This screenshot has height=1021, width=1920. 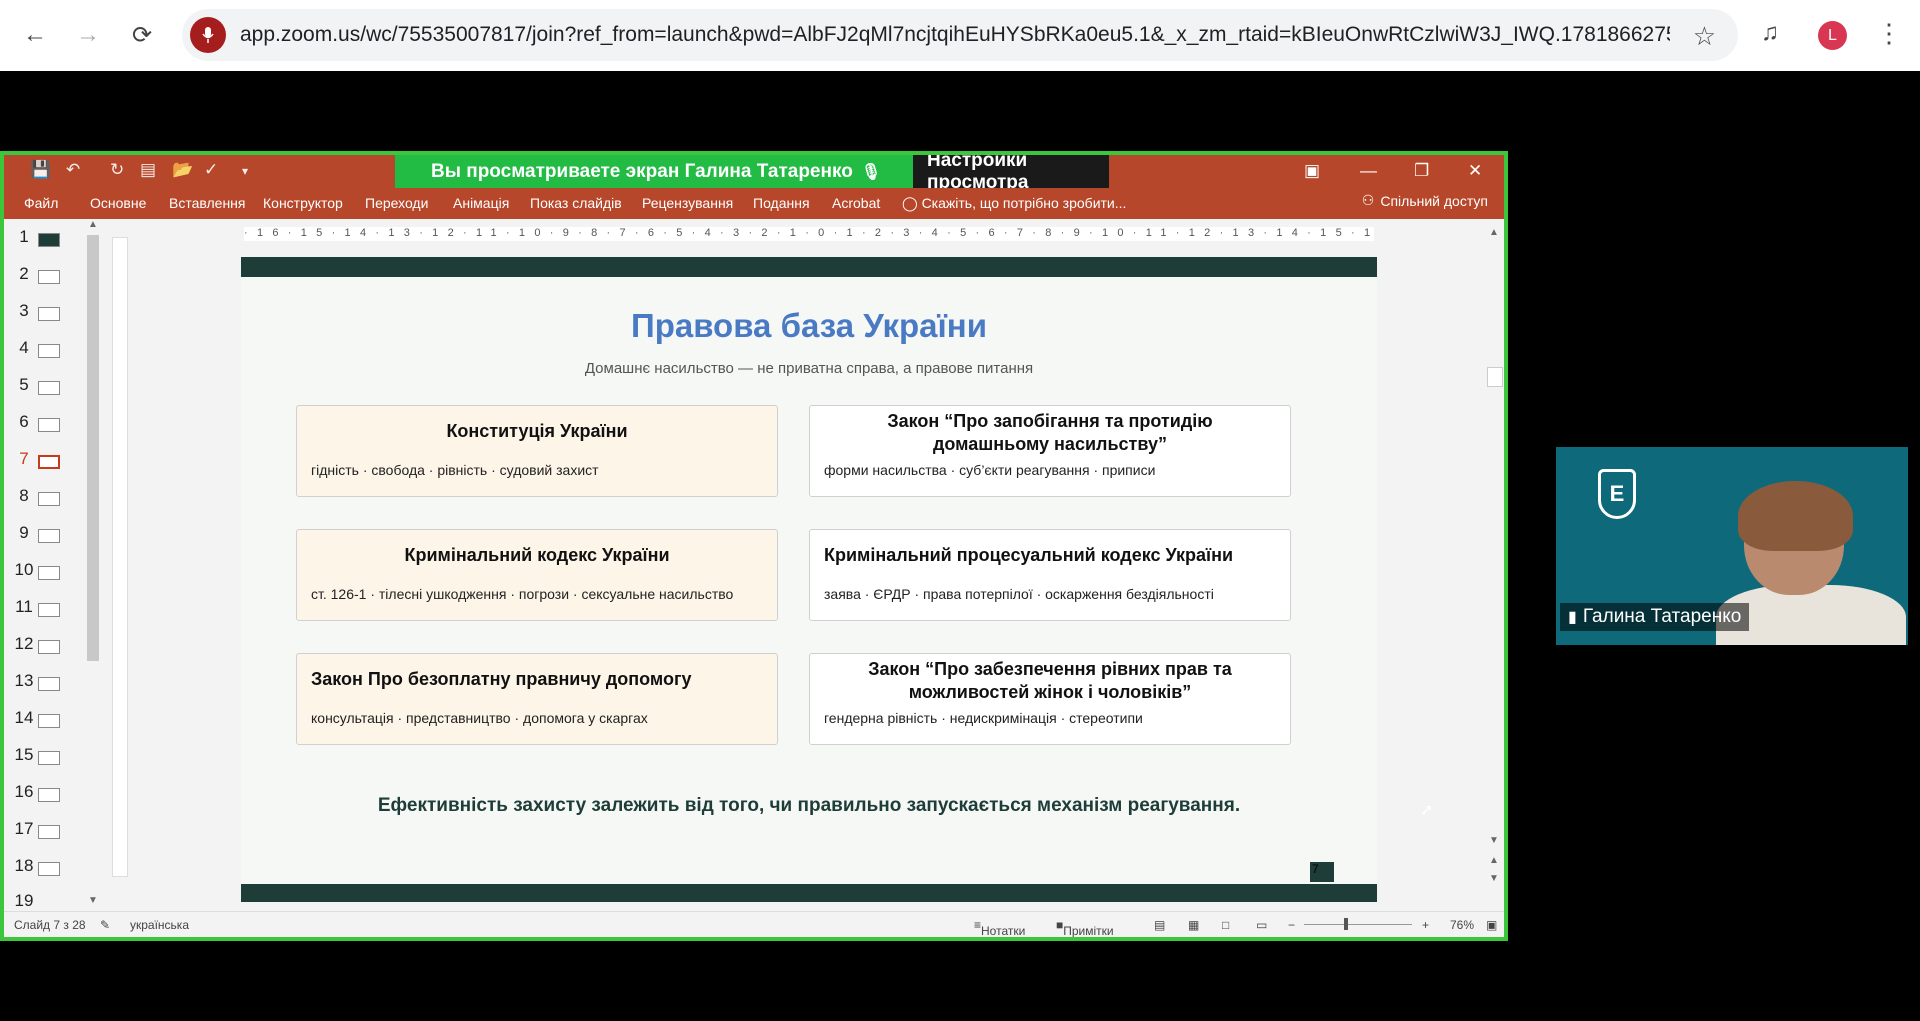 What do you see at coordinates (1011, 174) in the screenshot?
I see `view-settings-button: Настройки просмотра` at bounding box center [1011, 174].